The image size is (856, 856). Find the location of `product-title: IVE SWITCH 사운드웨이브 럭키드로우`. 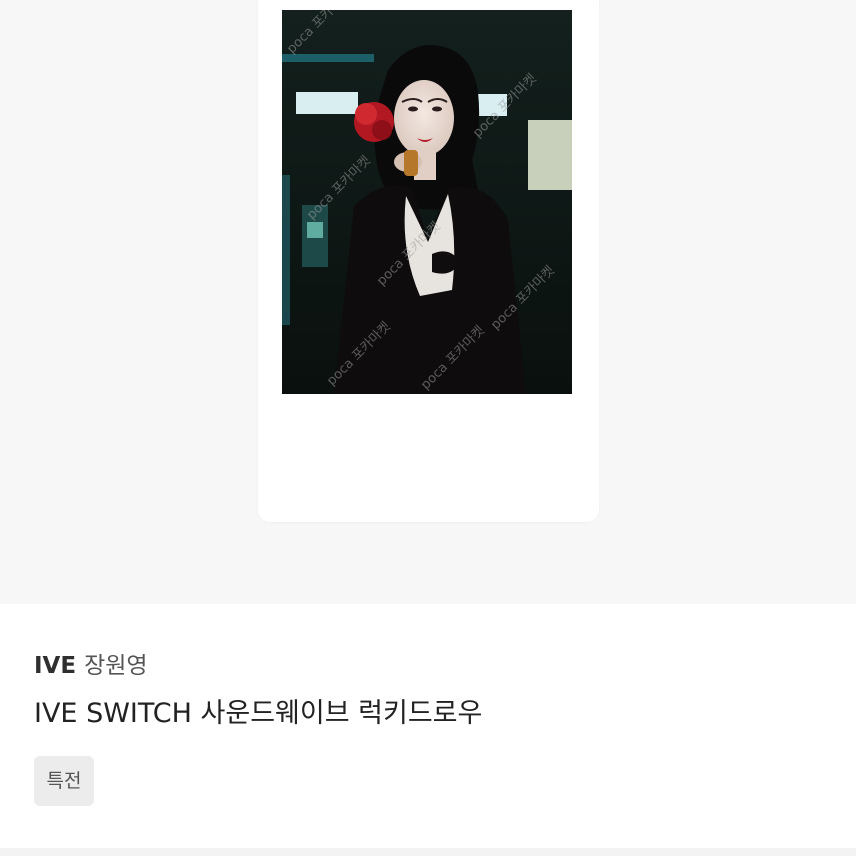

product-title: IVE SWITCH 사운드웨이브 럭키드로우 is located at coordinates (258, 713).